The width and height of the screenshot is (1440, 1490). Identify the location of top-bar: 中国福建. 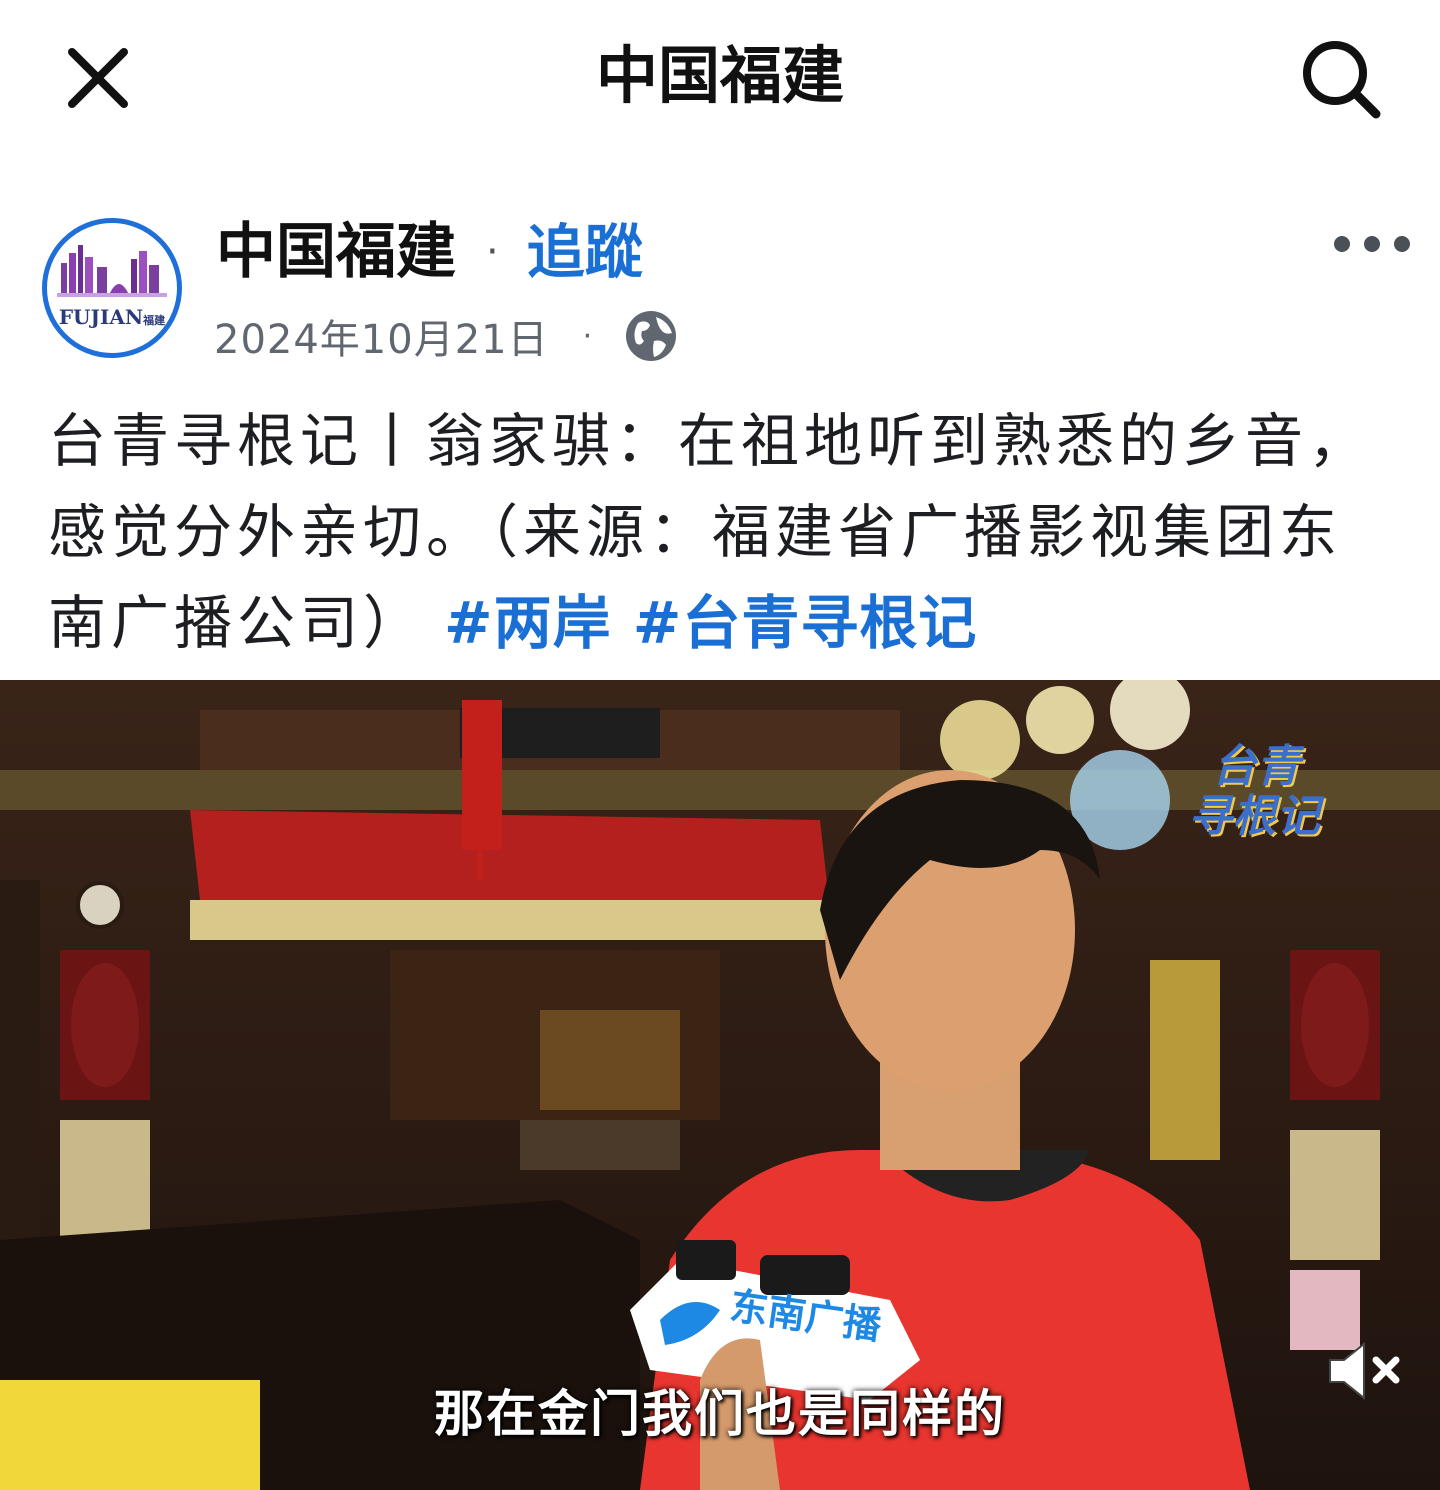
(720, 75).